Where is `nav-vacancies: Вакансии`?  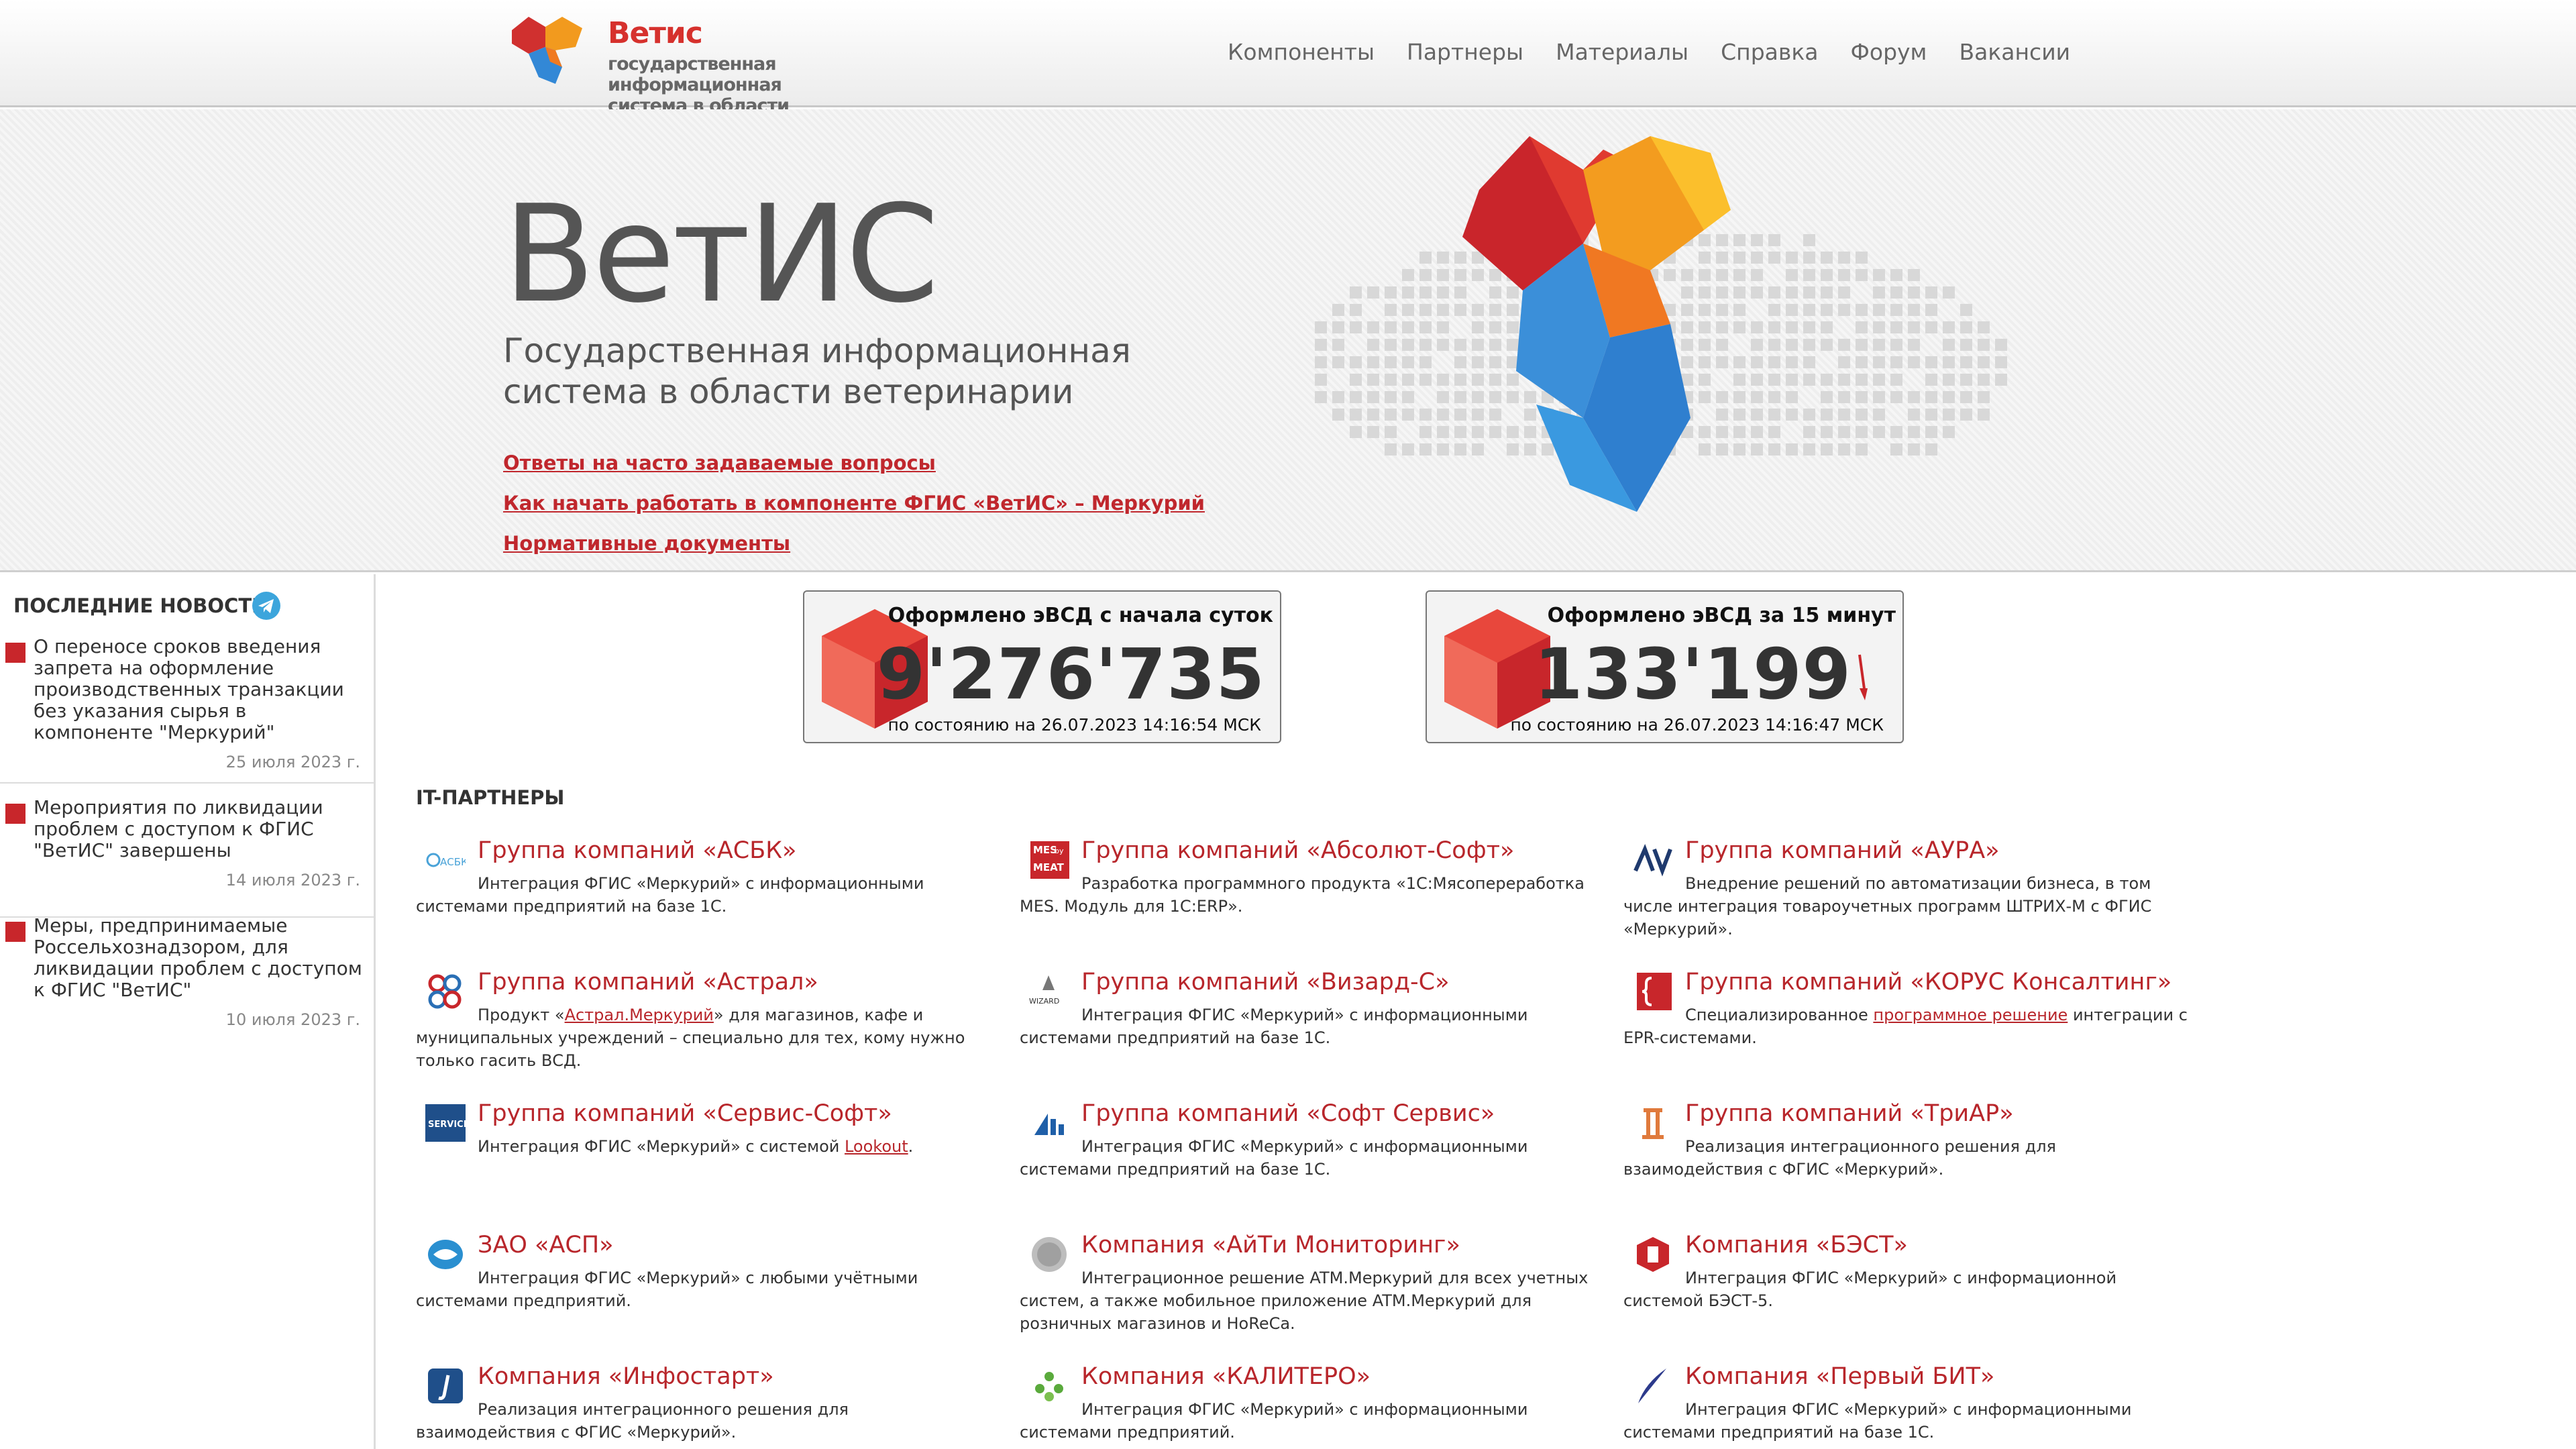
nav-vacancies: Вакансии is located at coordinates (2014, 53).